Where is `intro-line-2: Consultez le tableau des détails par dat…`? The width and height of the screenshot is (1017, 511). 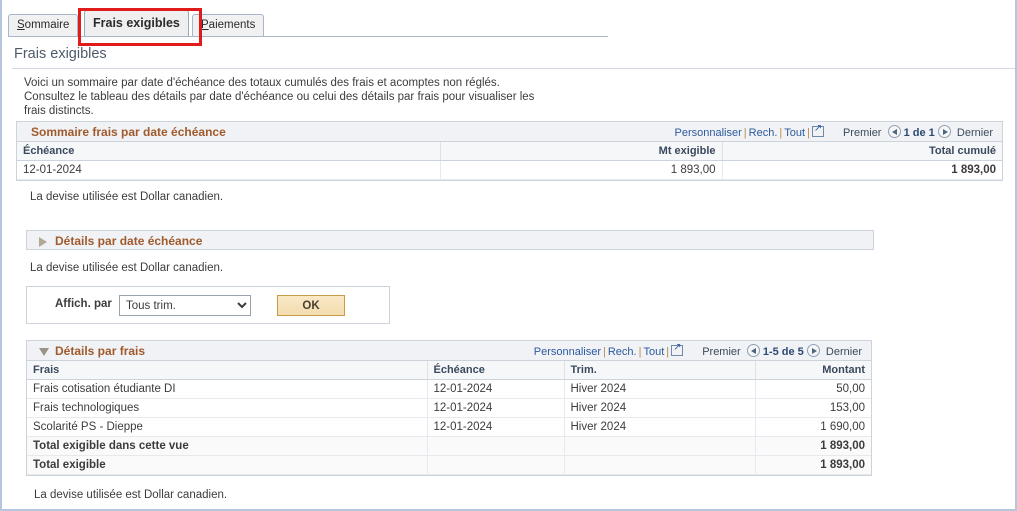
intro-line-2: Consultez le tableau des détails par dat… is located at coordinates (279, 97).